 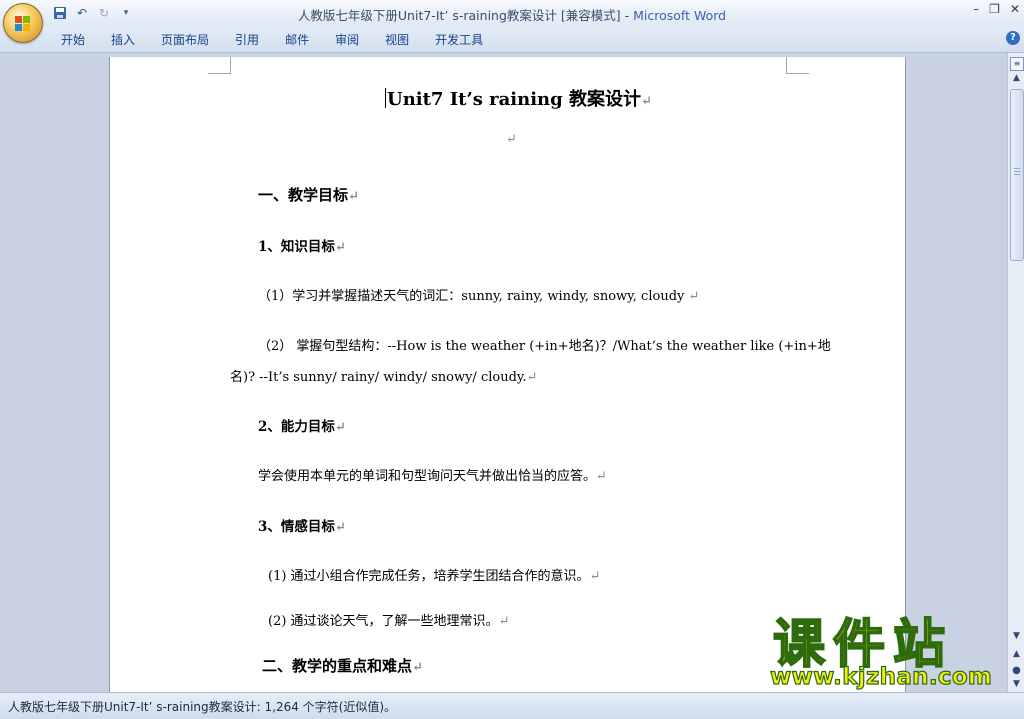 What do you see at coordinates (1015, 9) in the screenshot?
I see `close-button: ✕` at bounding box center [1015, 9].